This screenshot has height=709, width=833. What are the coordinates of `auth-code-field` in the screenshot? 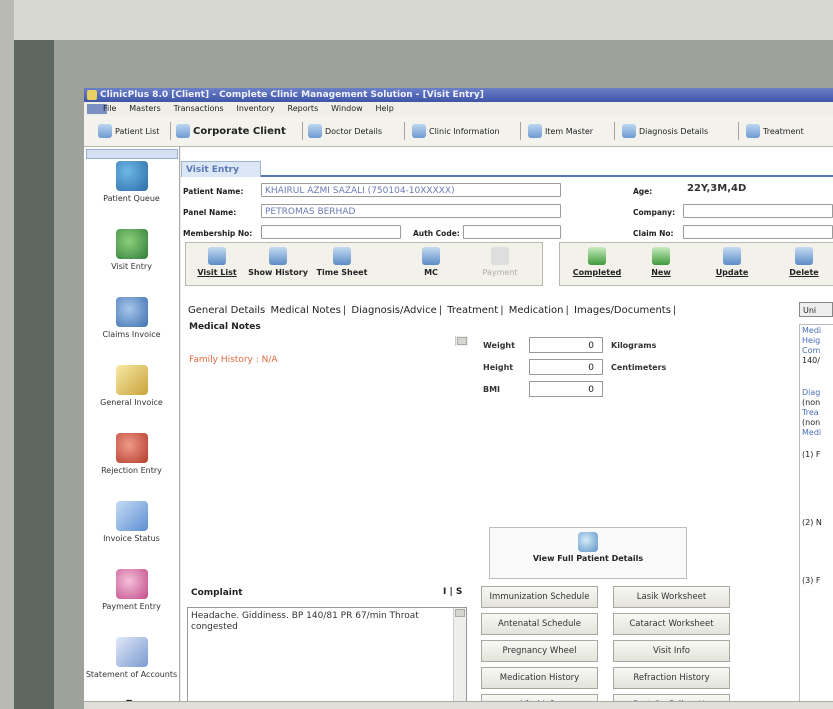 It's located at (512, 232).